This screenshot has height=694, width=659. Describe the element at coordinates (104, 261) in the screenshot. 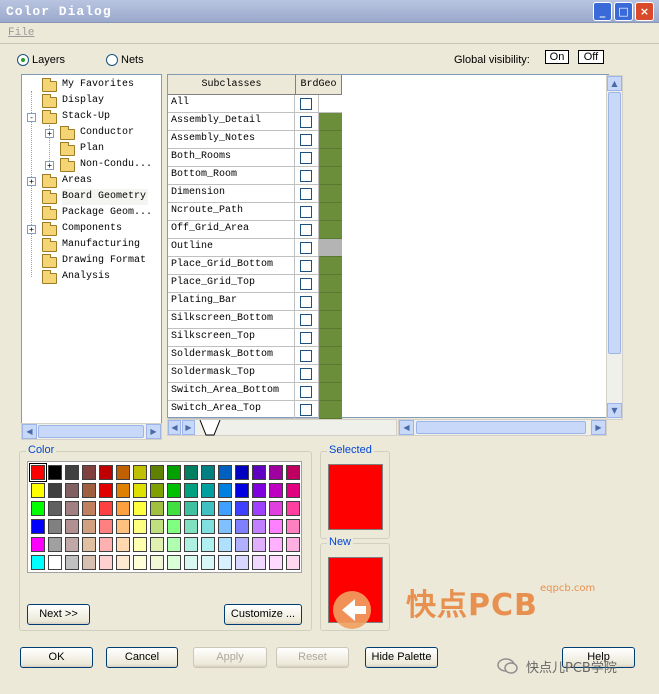

I see `tree-item-label: Drawing Format` at that location.